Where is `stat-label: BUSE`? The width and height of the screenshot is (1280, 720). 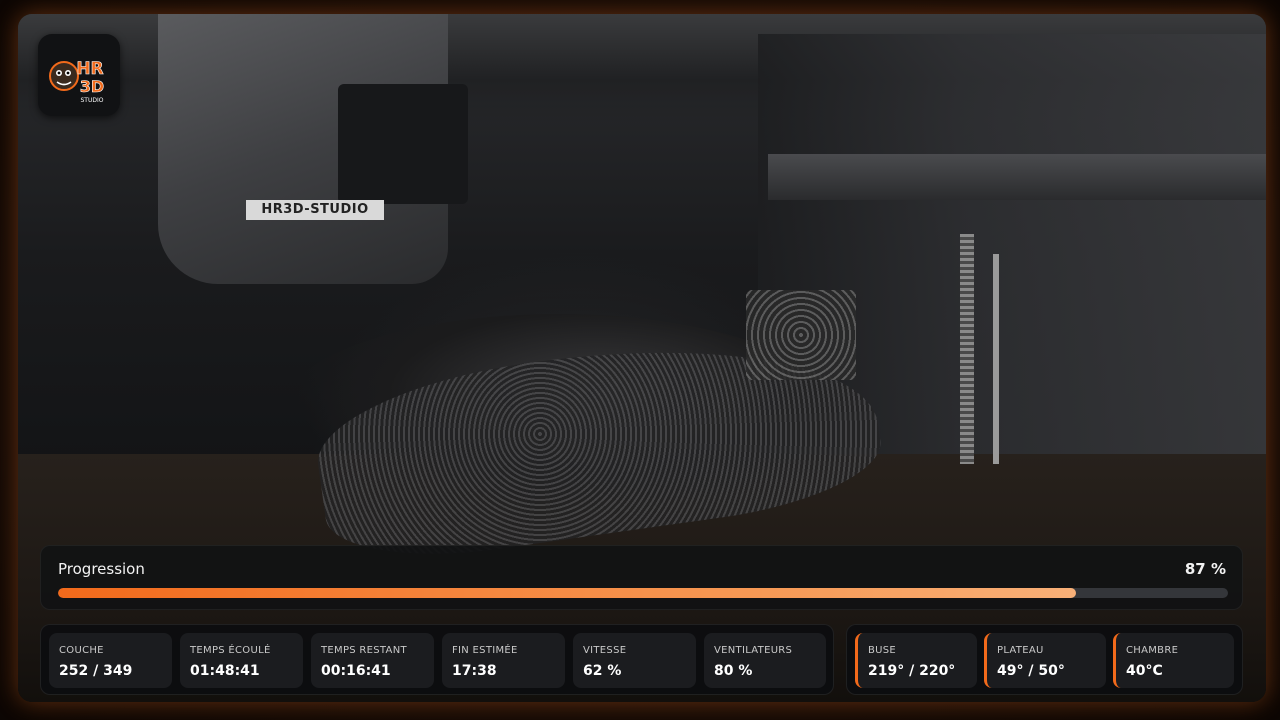 stat-label: BUSE is located at coordinates (882, 650).